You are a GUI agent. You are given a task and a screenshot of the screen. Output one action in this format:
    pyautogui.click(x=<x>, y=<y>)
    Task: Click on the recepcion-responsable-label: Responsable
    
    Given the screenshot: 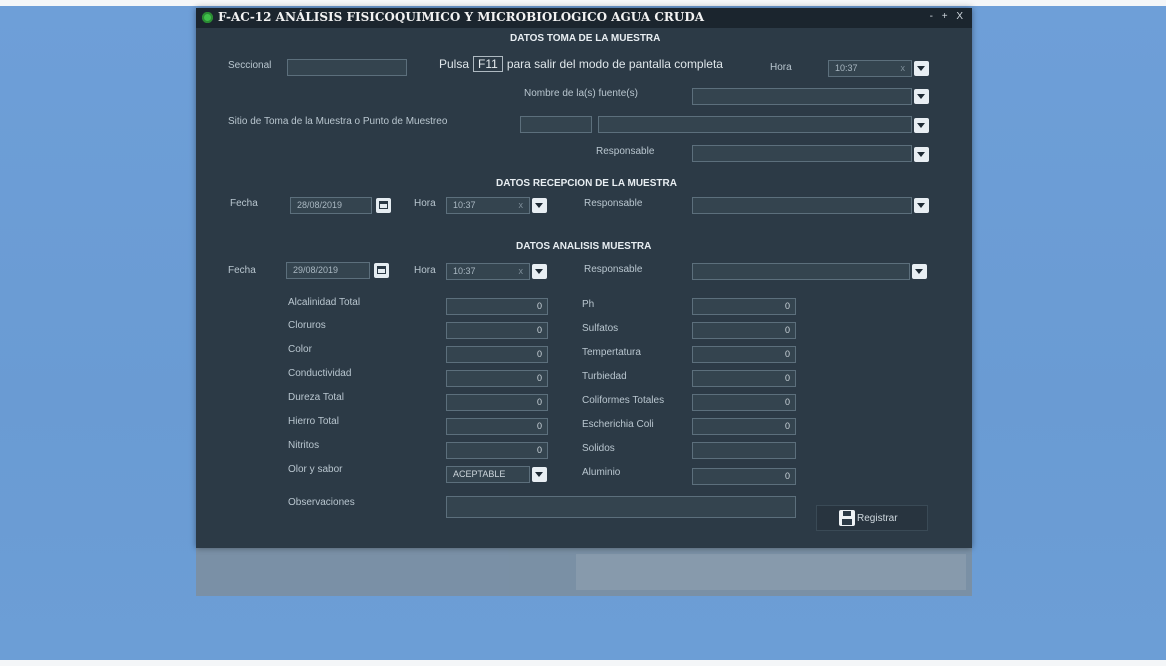 What is the action you would take?
    pyautogui.click(x=613, y=203)
    